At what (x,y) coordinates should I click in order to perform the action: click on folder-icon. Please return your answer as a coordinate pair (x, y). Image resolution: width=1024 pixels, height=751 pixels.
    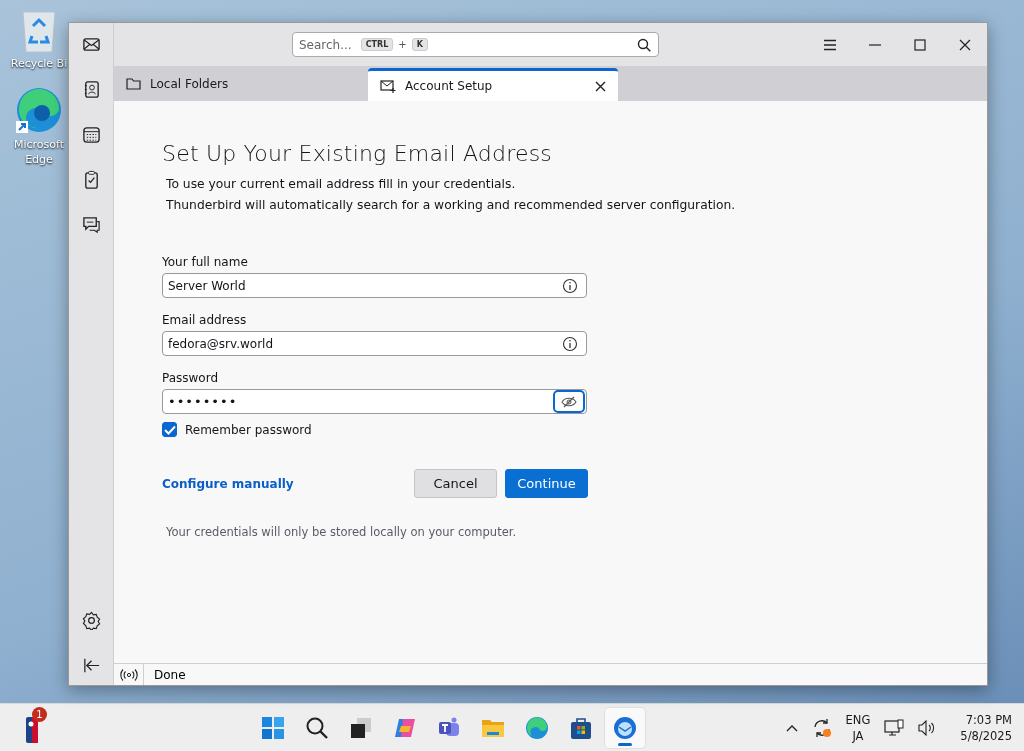
    Looking at the image, I should click on (133, 83).